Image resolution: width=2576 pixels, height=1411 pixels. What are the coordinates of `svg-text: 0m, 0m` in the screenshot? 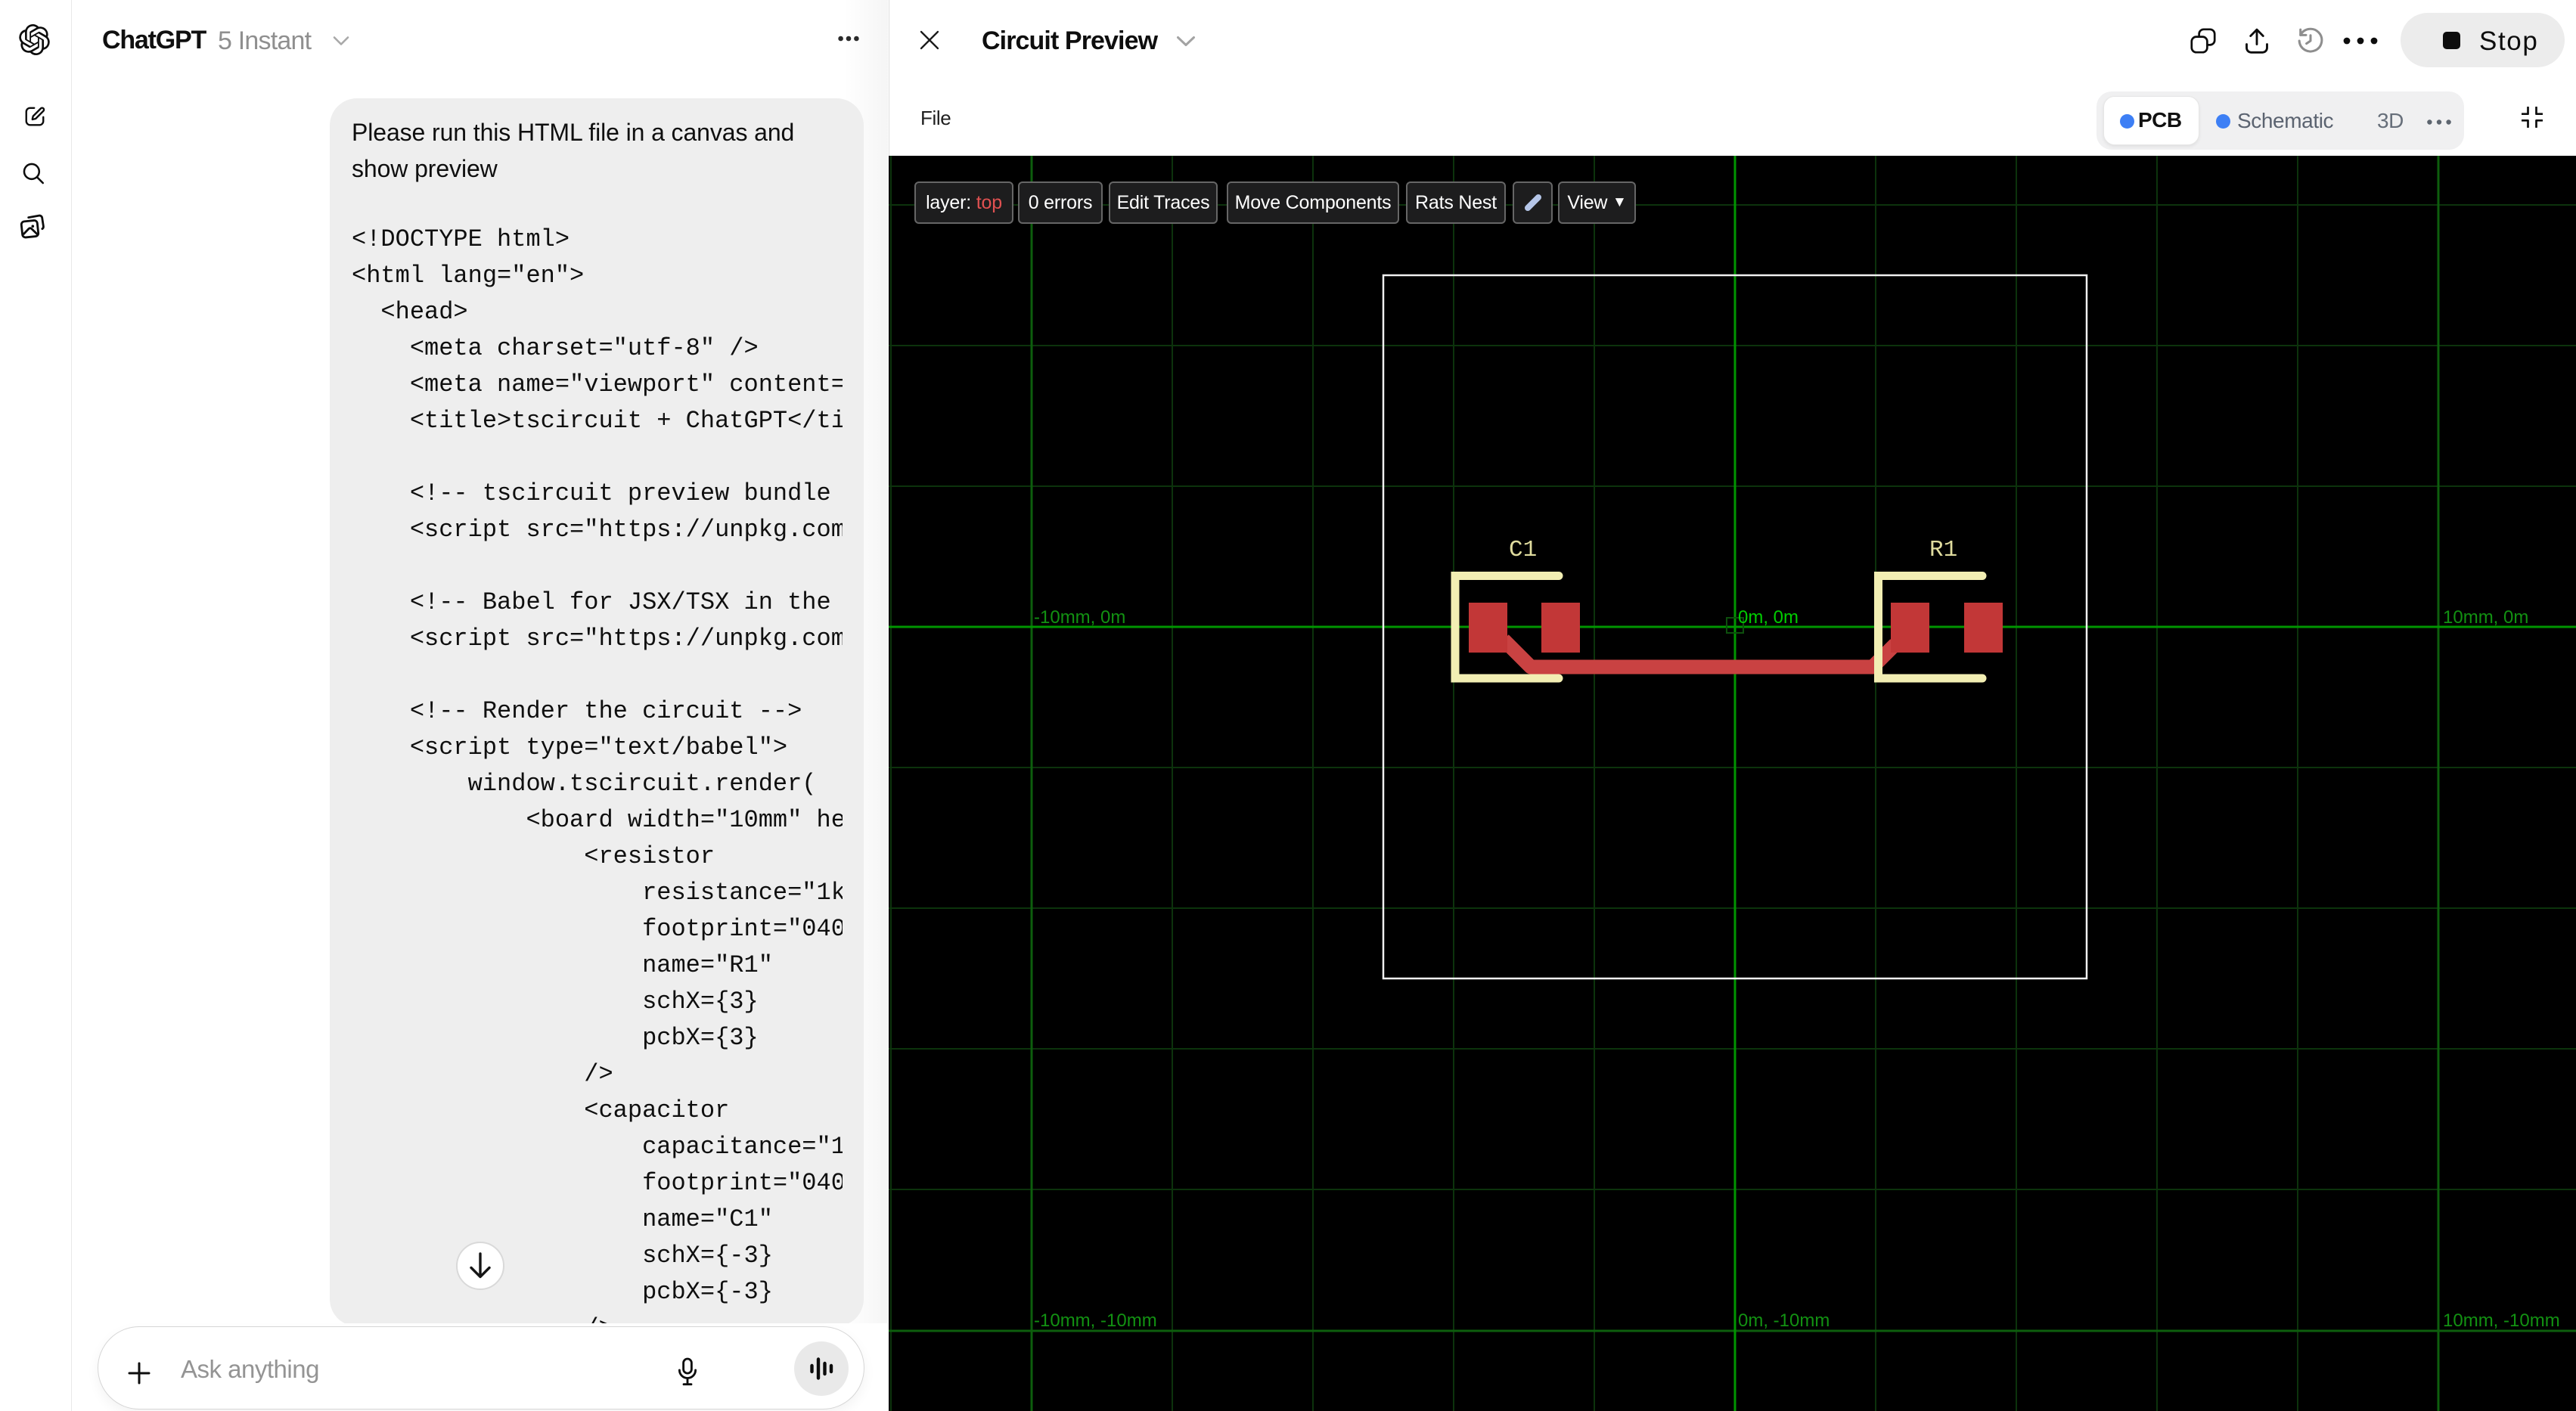 It's located at (1768, 617).